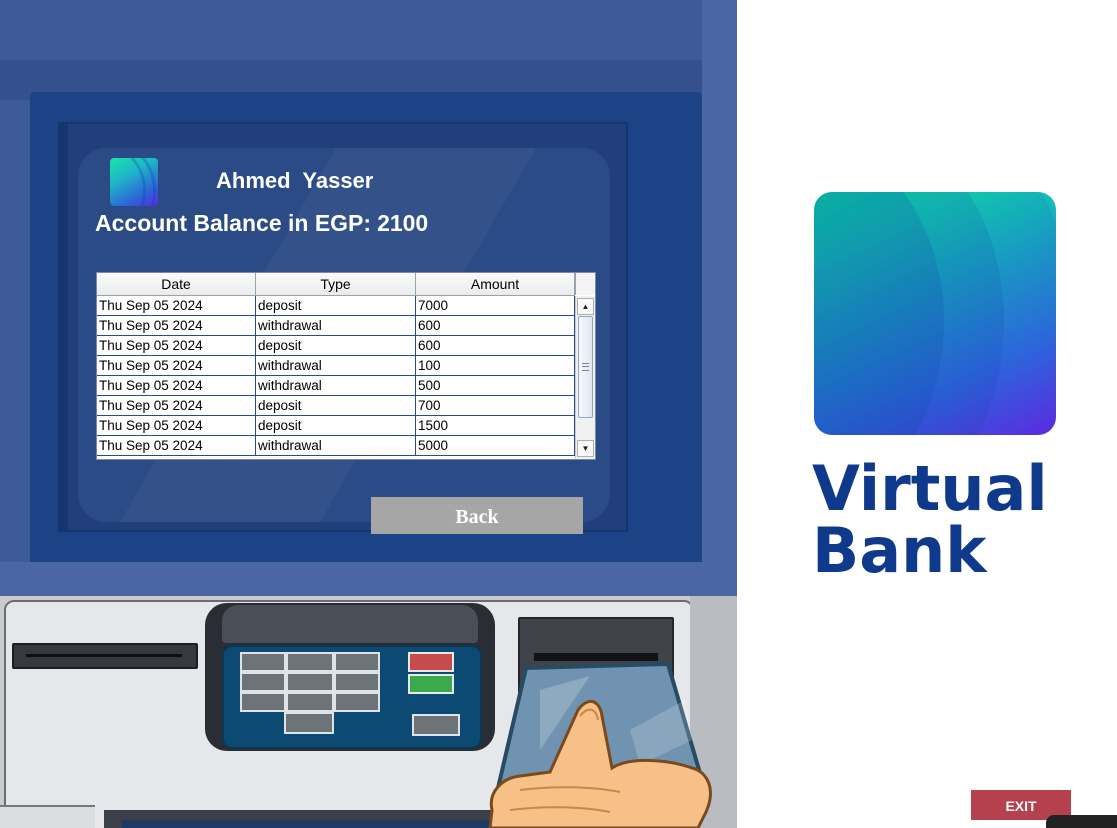  Describe the element at coordinates (585, 284) in the screenshot. I see `table-header-corner` at that location.